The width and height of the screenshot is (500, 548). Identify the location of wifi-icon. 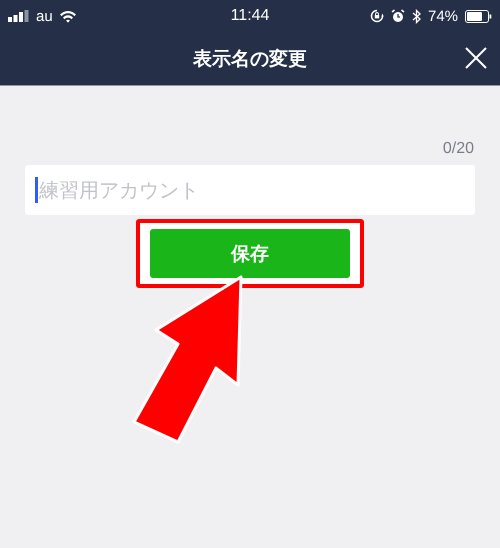
(67, 16).